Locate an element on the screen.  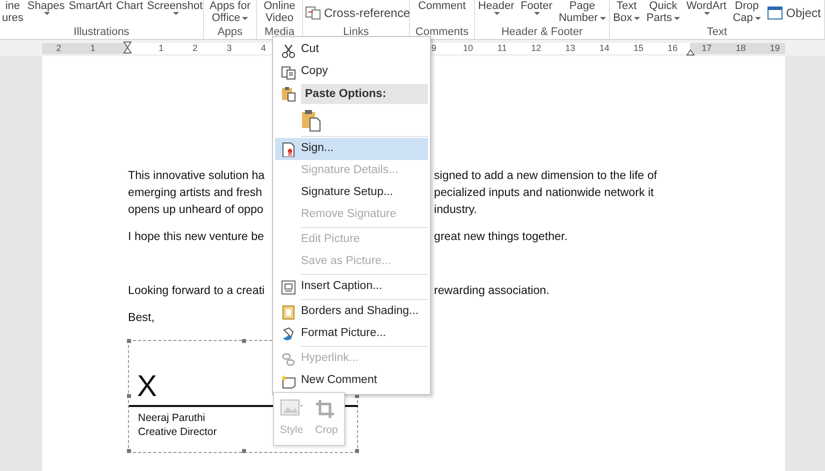
ribbon-button: WordArt is located at coordinates (706, 13).